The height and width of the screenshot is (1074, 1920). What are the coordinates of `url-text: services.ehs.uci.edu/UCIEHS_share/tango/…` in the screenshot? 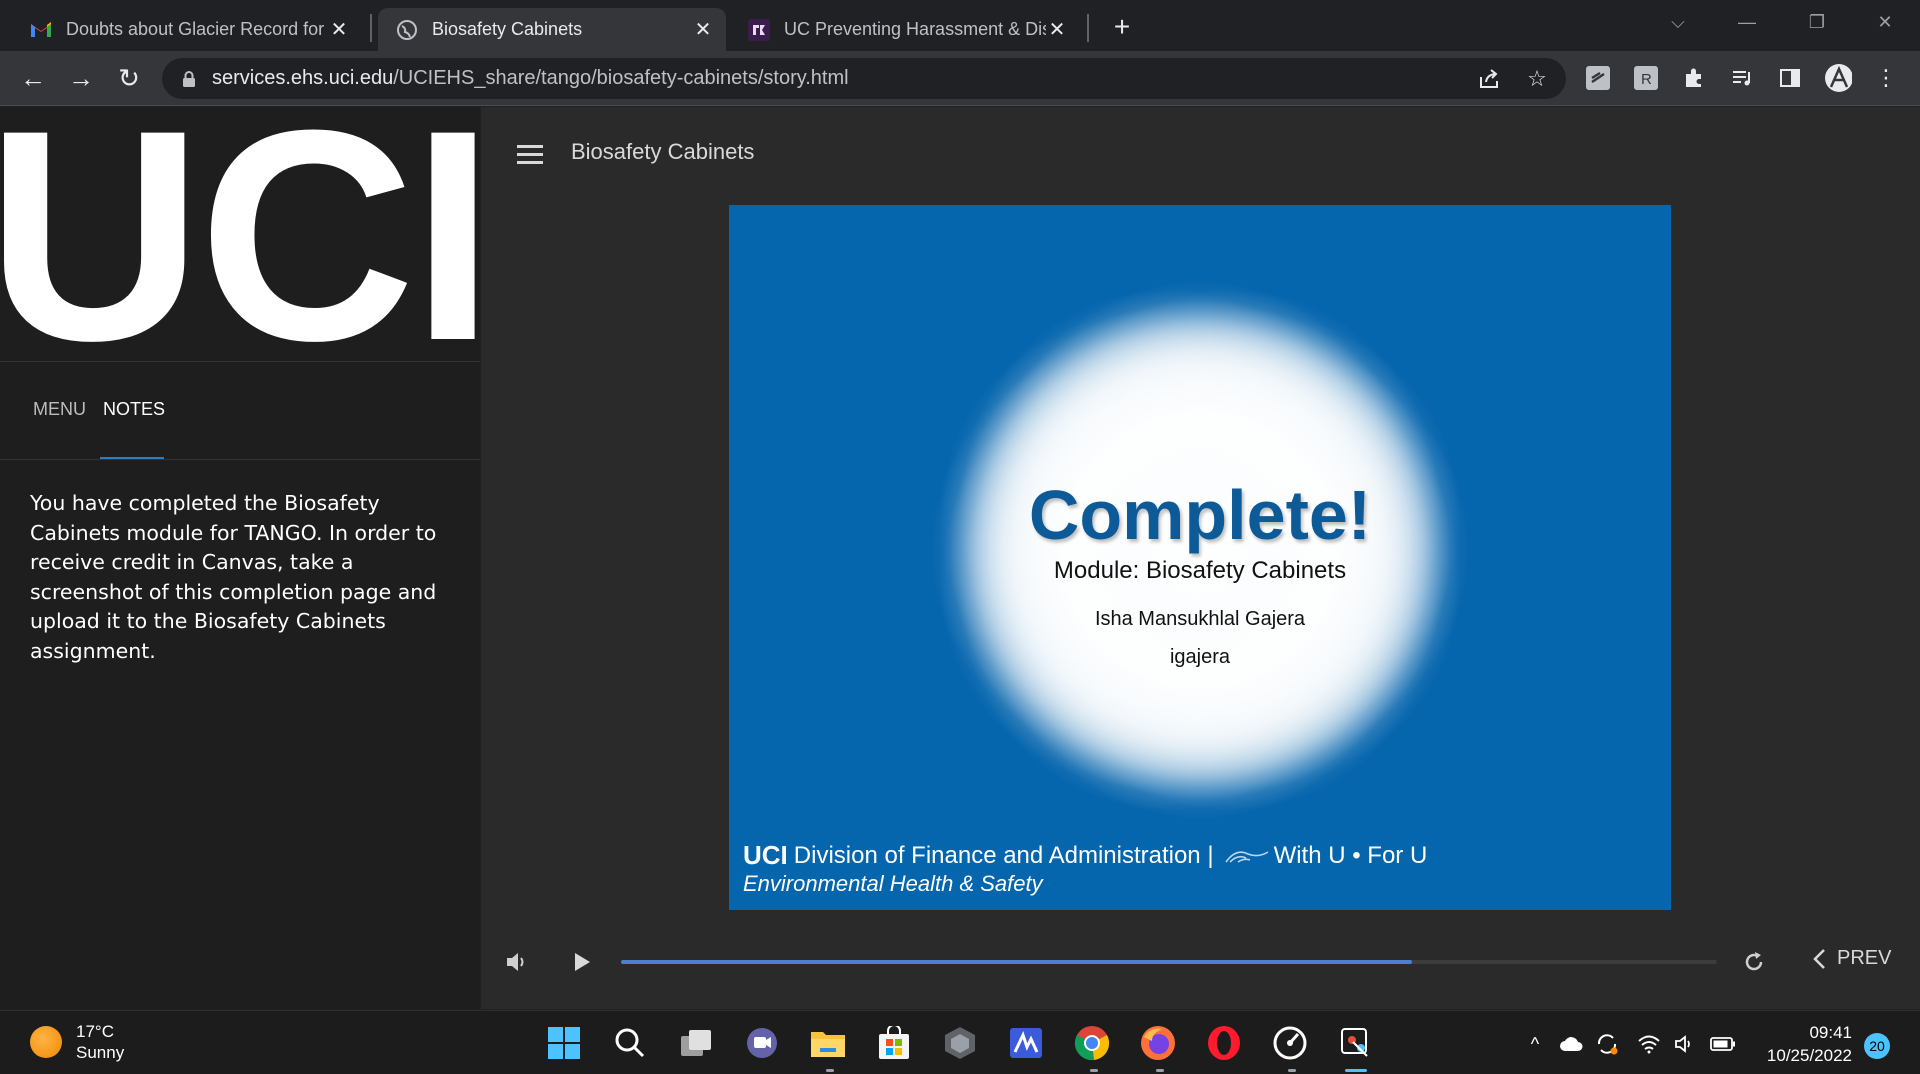 It's located at (530, 78).